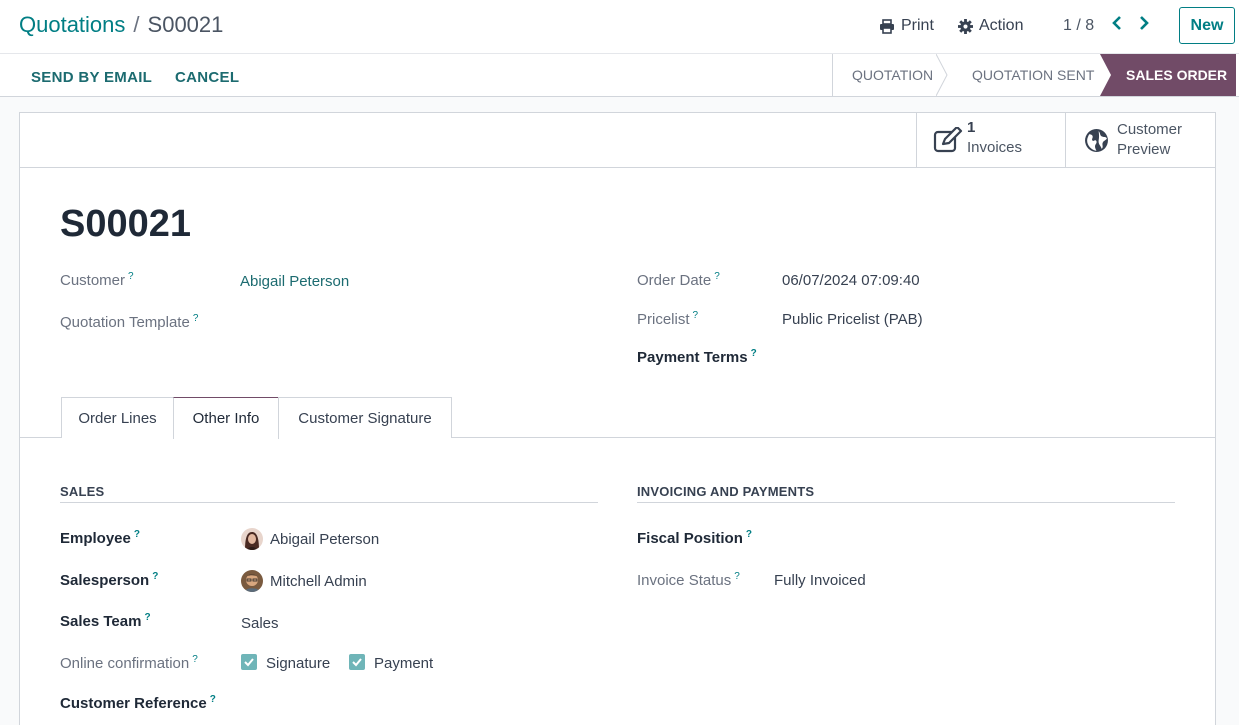 The image size is (1239, 725). Describe the element at coordinates (820, 580) in the screenshot. I see `invoice-status-field: Fully Invoiced` at that location.